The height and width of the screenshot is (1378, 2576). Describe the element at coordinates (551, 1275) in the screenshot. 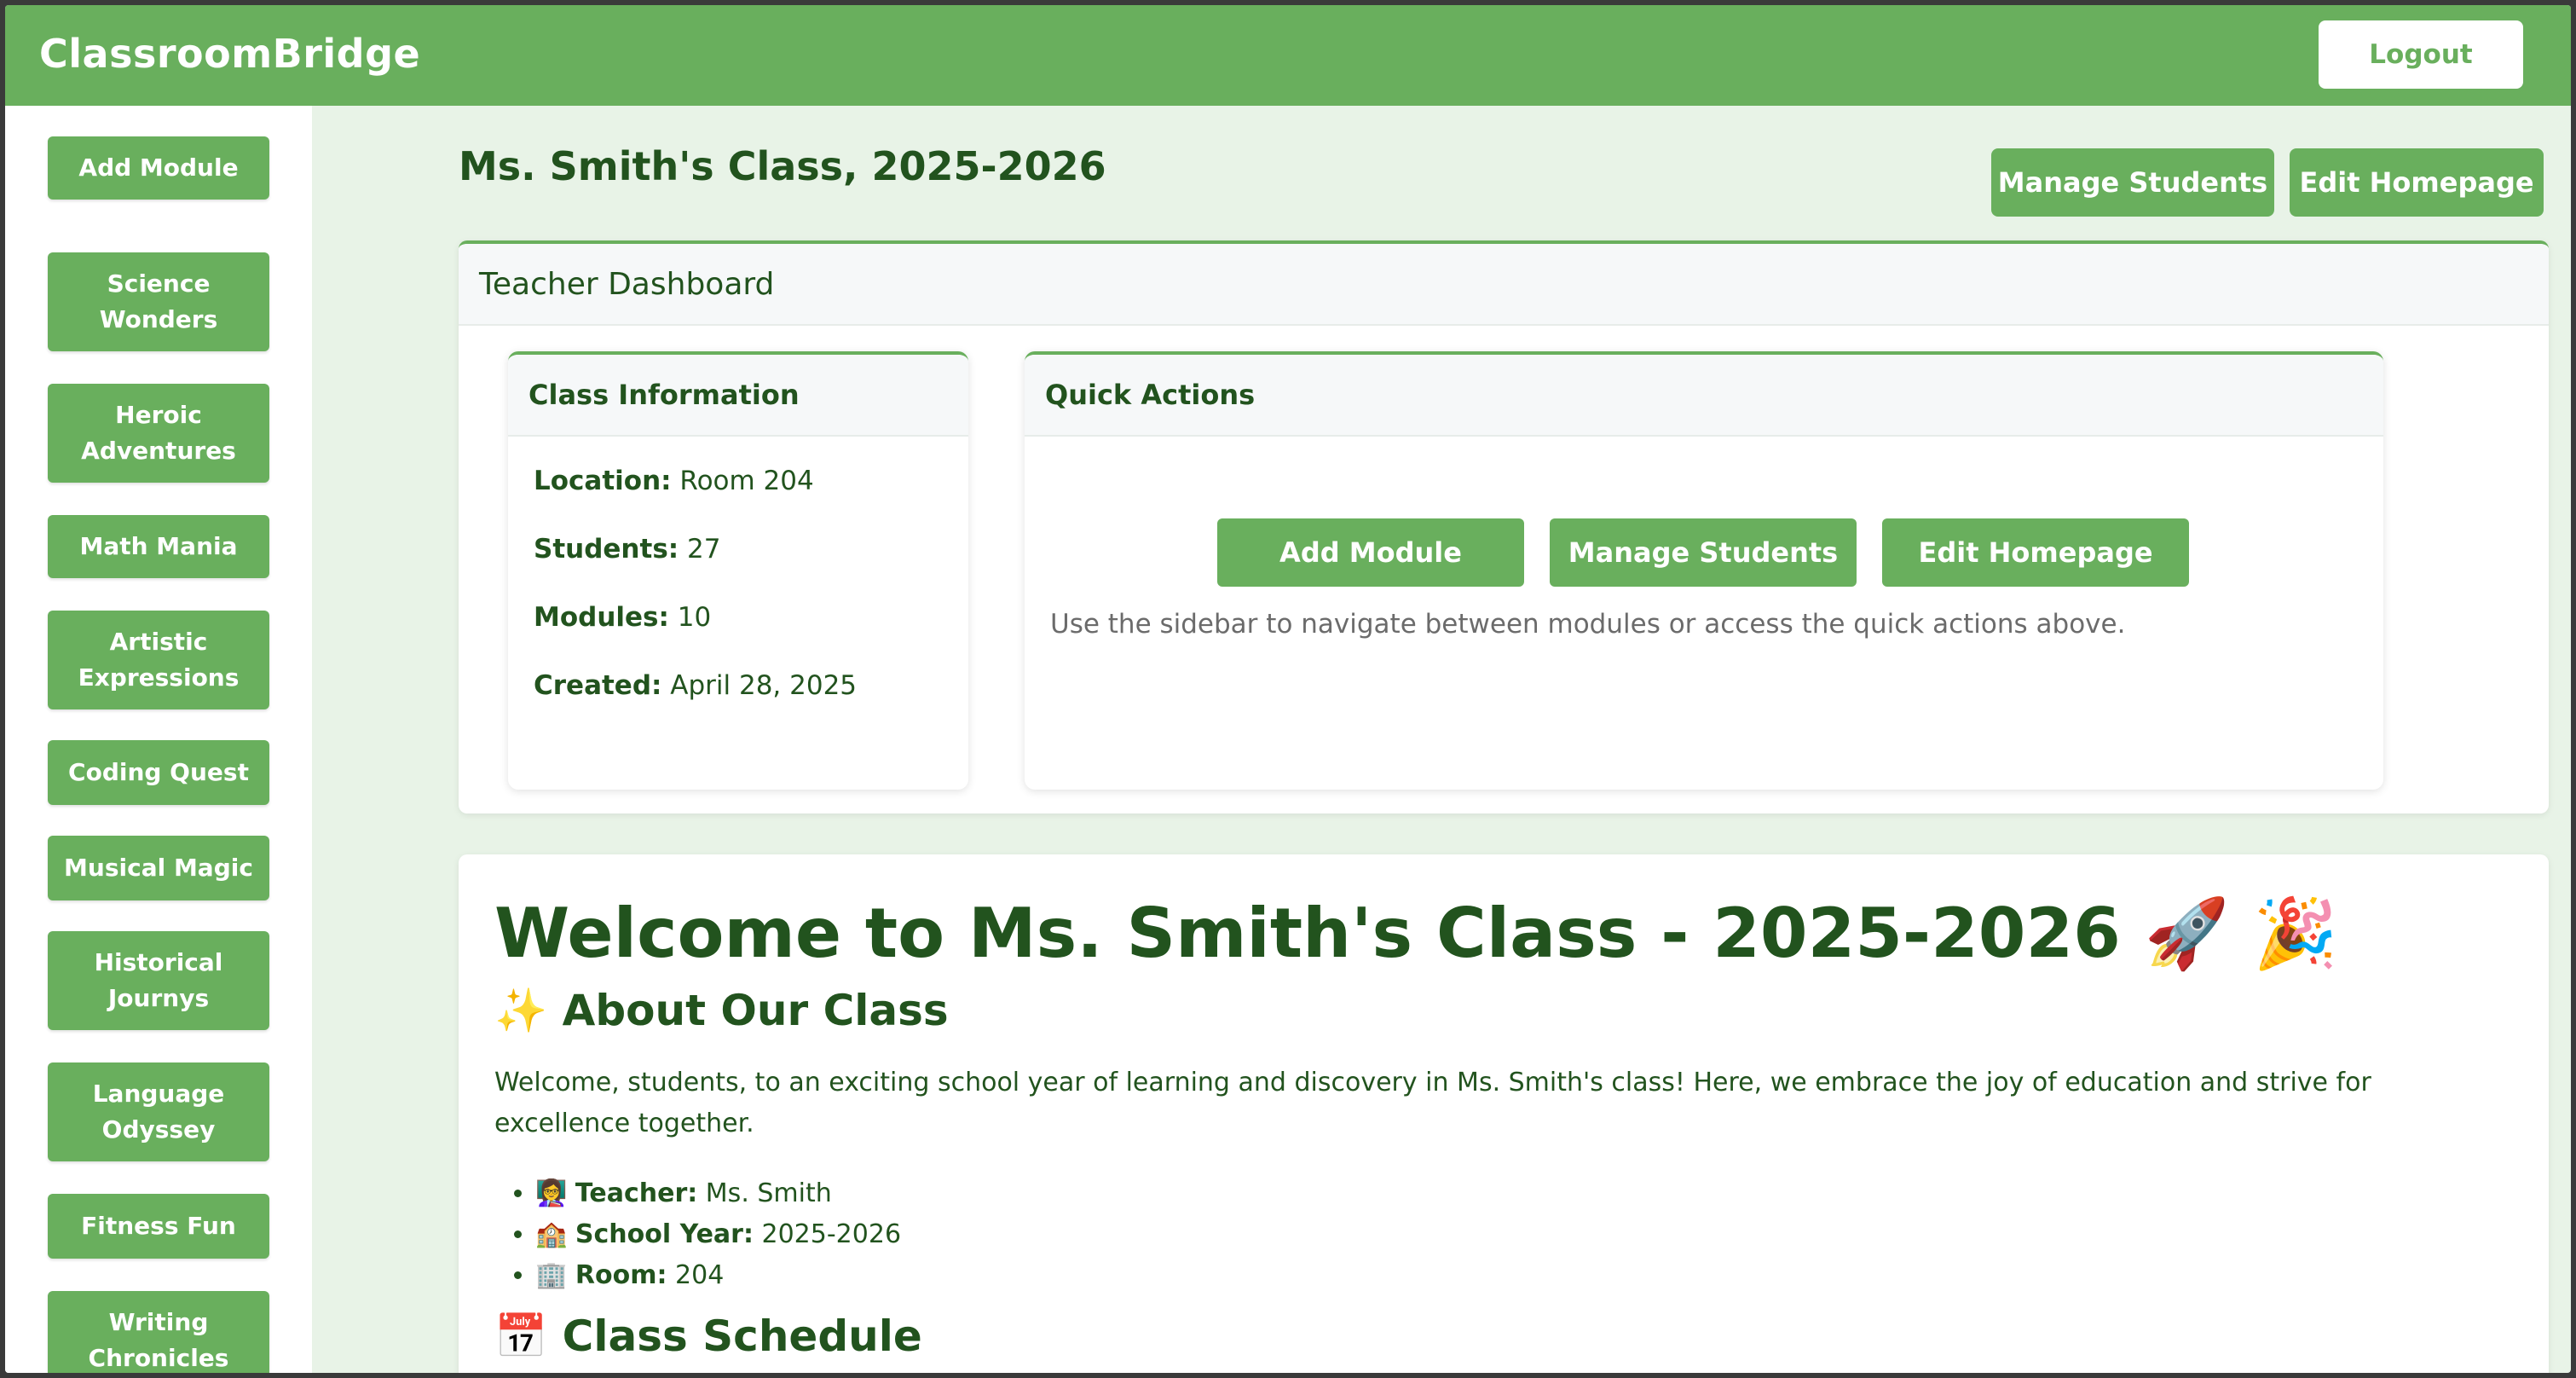

I see `building-icon: 🏢` at that location.